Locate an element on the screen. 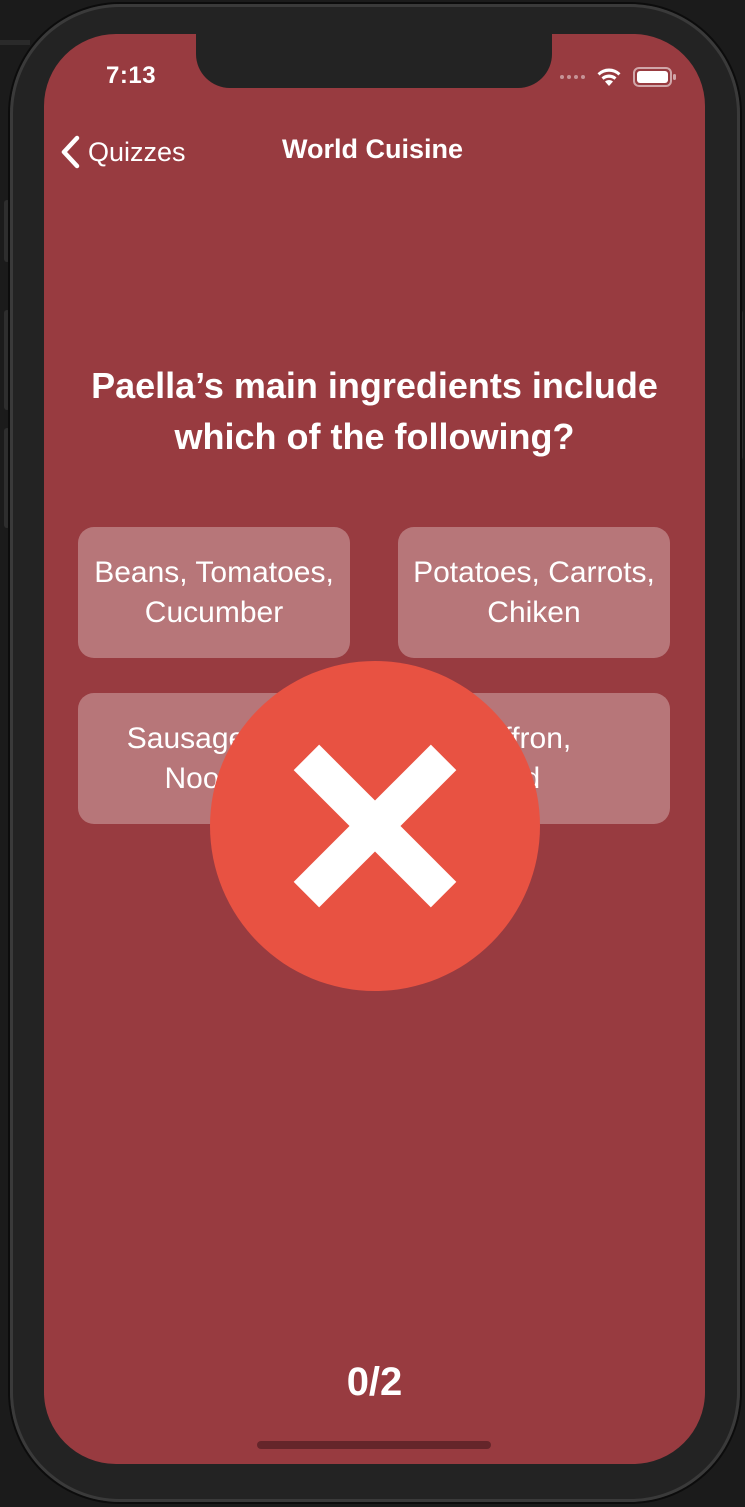 The width and height of the screenshot is (745, 1507). desktop-edge-strip is located at coordinates (15, 42).